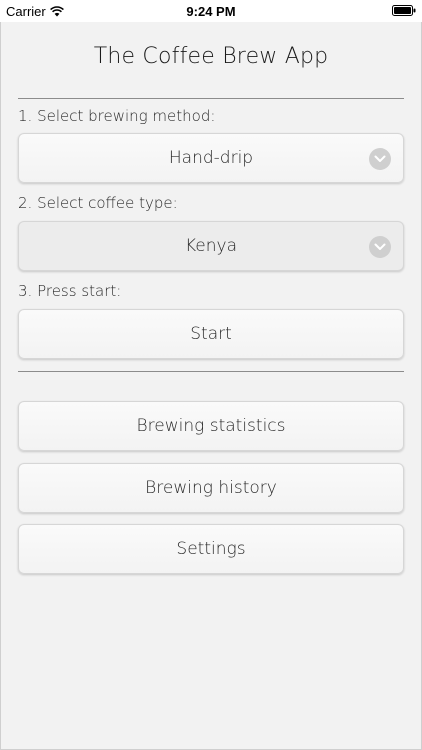  Describe the element at coordinates (70, 291) in the screenshot. I see `step3-label: 3. Press start:` at that location.